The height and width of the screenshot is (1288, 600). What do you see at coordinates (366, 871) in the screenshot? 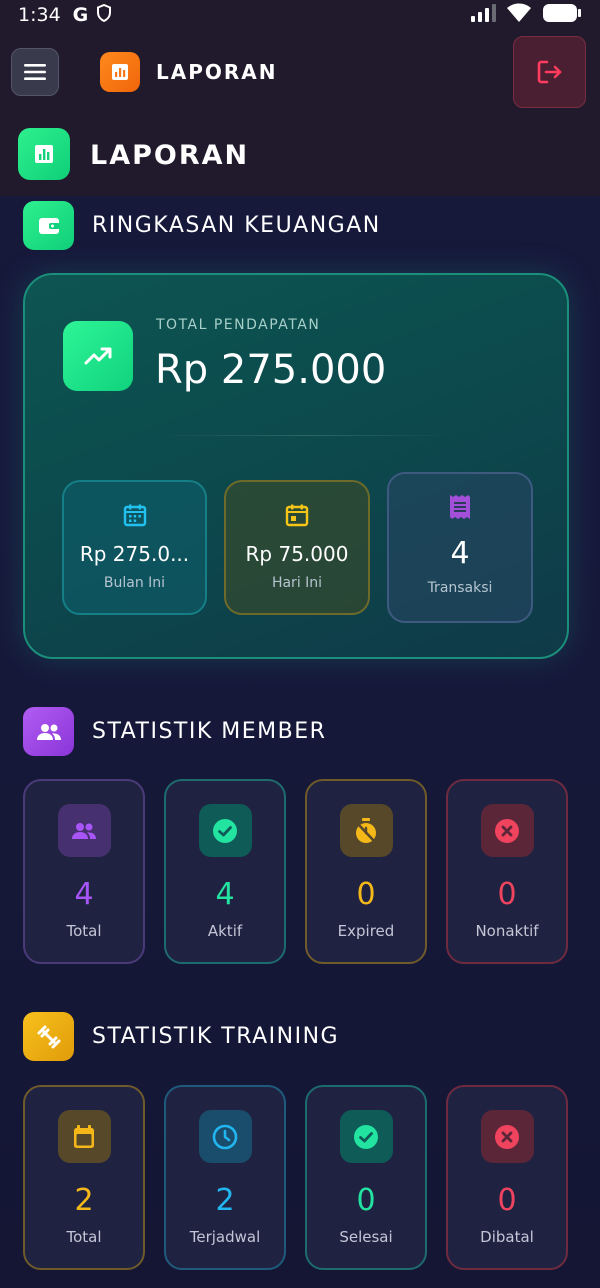
I see `member-expired-card: 0 Expired` at bounding box center [366, 871].